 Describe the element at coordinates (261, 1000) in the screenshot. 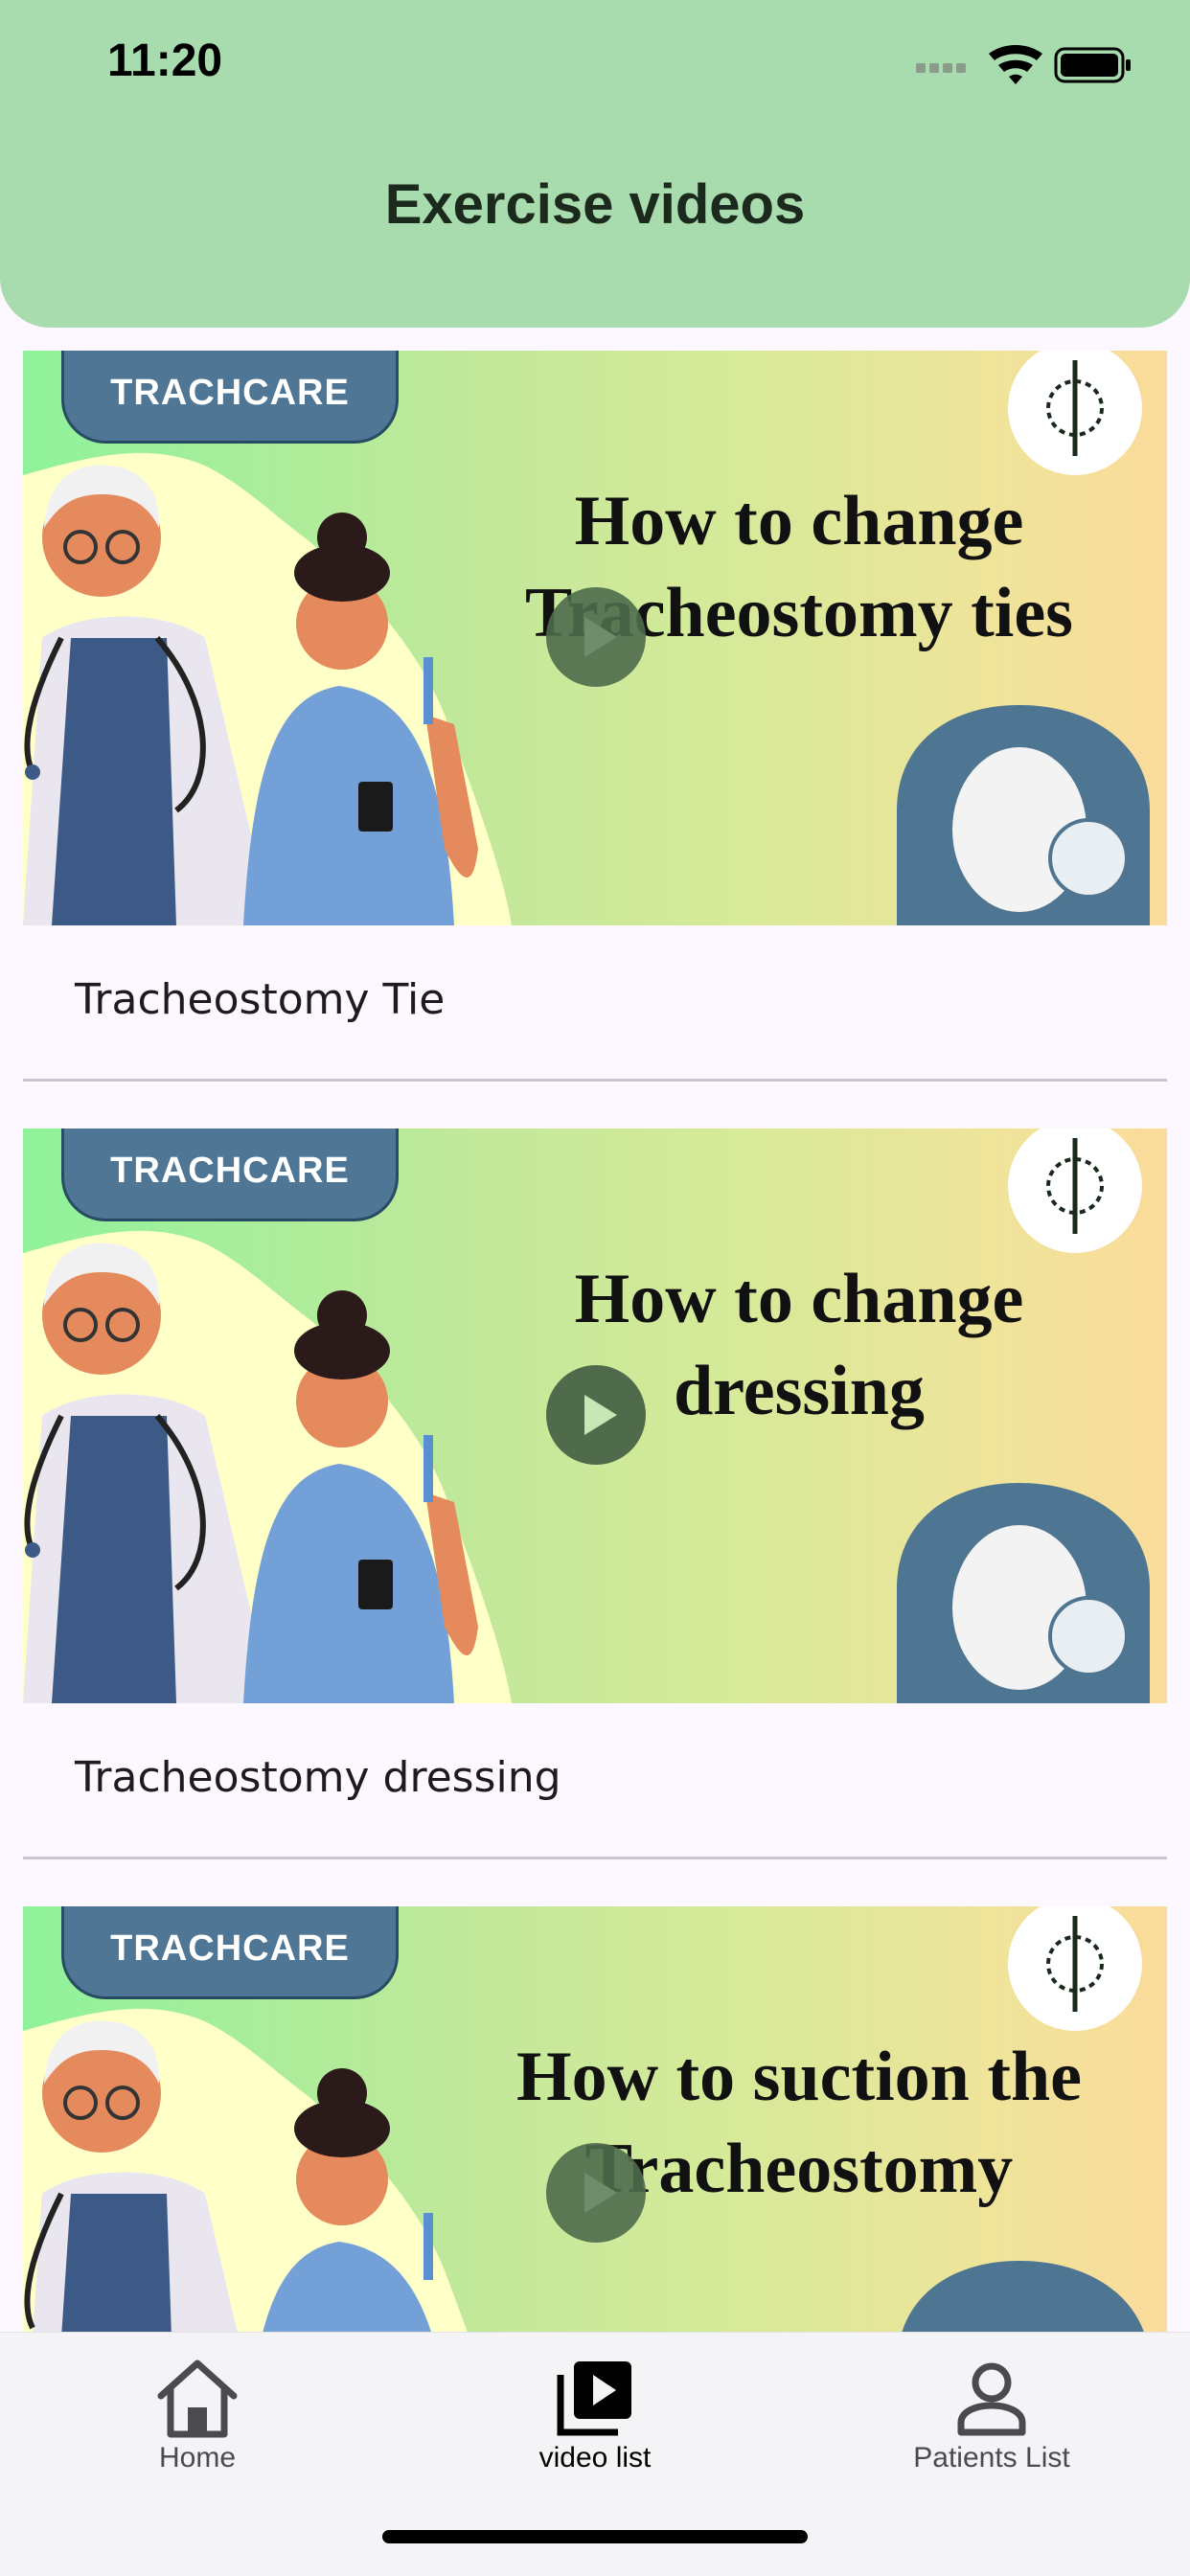

I see `video-title: Tracheostomy Tie` at that location.